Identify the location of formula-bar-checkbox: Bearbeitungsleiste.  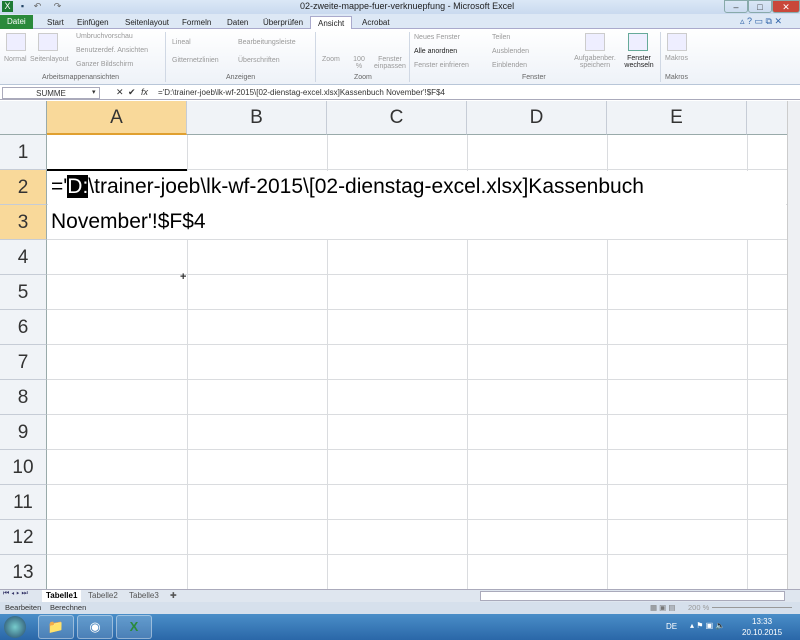
(267, 42).